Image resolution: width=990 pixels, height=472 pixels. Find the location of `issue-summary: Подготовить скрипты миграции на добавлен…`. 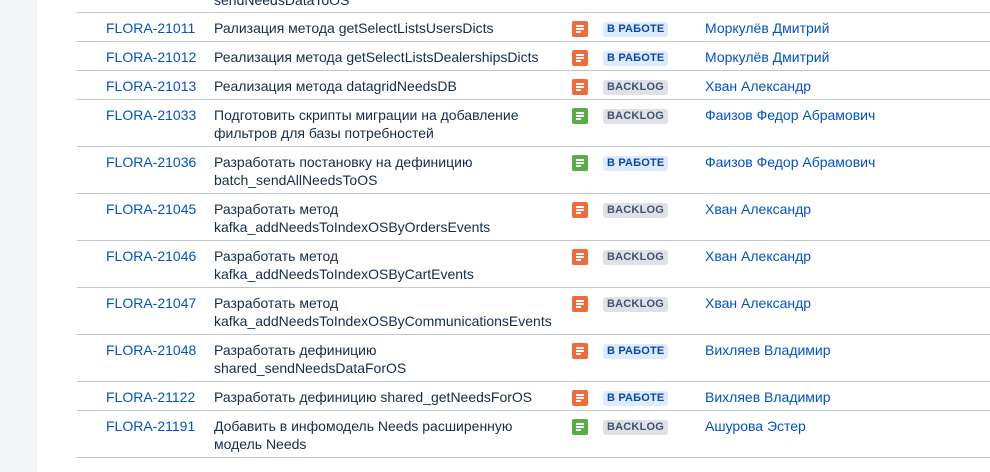

issue-summary: Подготовить скрипты миграции на добавлен… is located at coordinates (366, 124).